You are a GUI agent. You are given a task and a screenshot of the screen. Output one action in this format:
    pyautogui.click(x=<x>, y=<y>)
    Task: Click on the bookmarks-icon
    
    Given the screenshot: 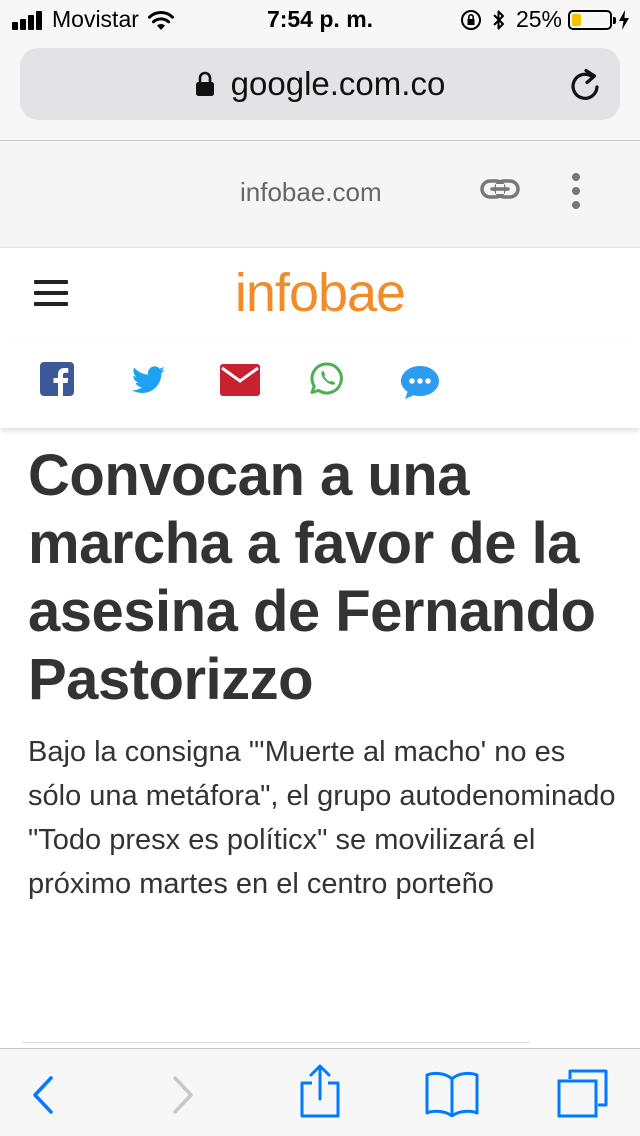 What is the action you would take?
    pyautogui.click(x=452, y=1093)
    